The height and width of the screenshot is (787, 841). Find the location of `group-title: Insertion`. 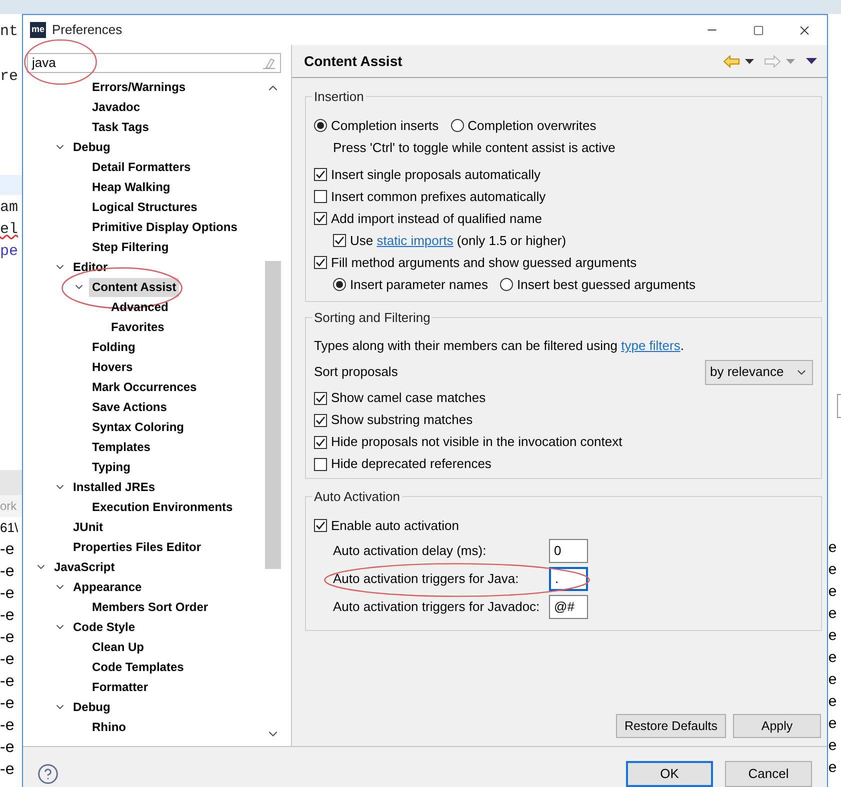

group-title: Insertion is located at coordinates (339, 97).